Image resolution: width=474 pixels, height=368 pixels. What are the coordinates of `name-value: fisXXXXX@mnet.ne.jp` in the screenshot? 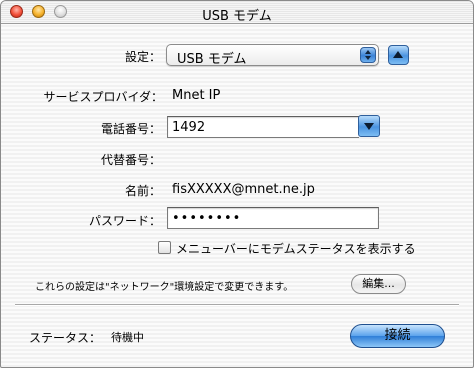 It's located at (243, 189).